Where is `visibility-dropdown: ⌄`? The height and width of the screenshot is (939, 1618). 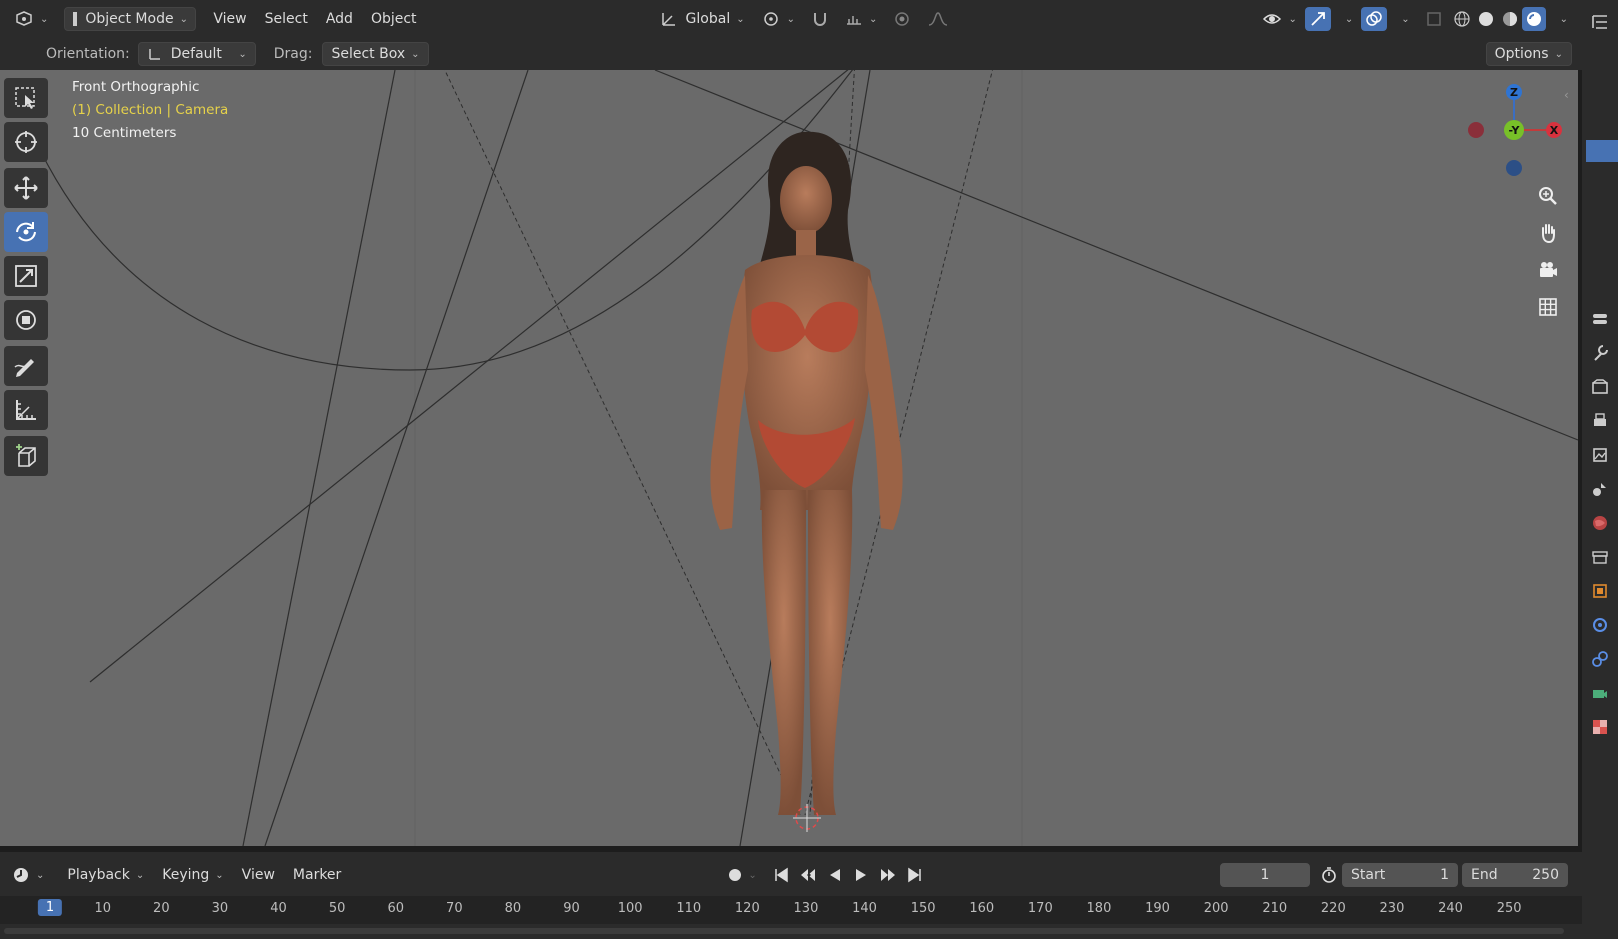 visibility-dropdown: ⌄ is located at coordinates (1279, 19).